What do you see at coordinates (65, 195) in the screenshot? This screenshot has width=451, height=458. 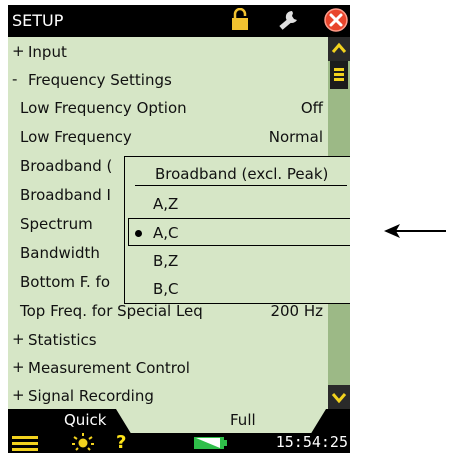 I see `list-item-label: Broadband I` at bounding box center [65, 195].